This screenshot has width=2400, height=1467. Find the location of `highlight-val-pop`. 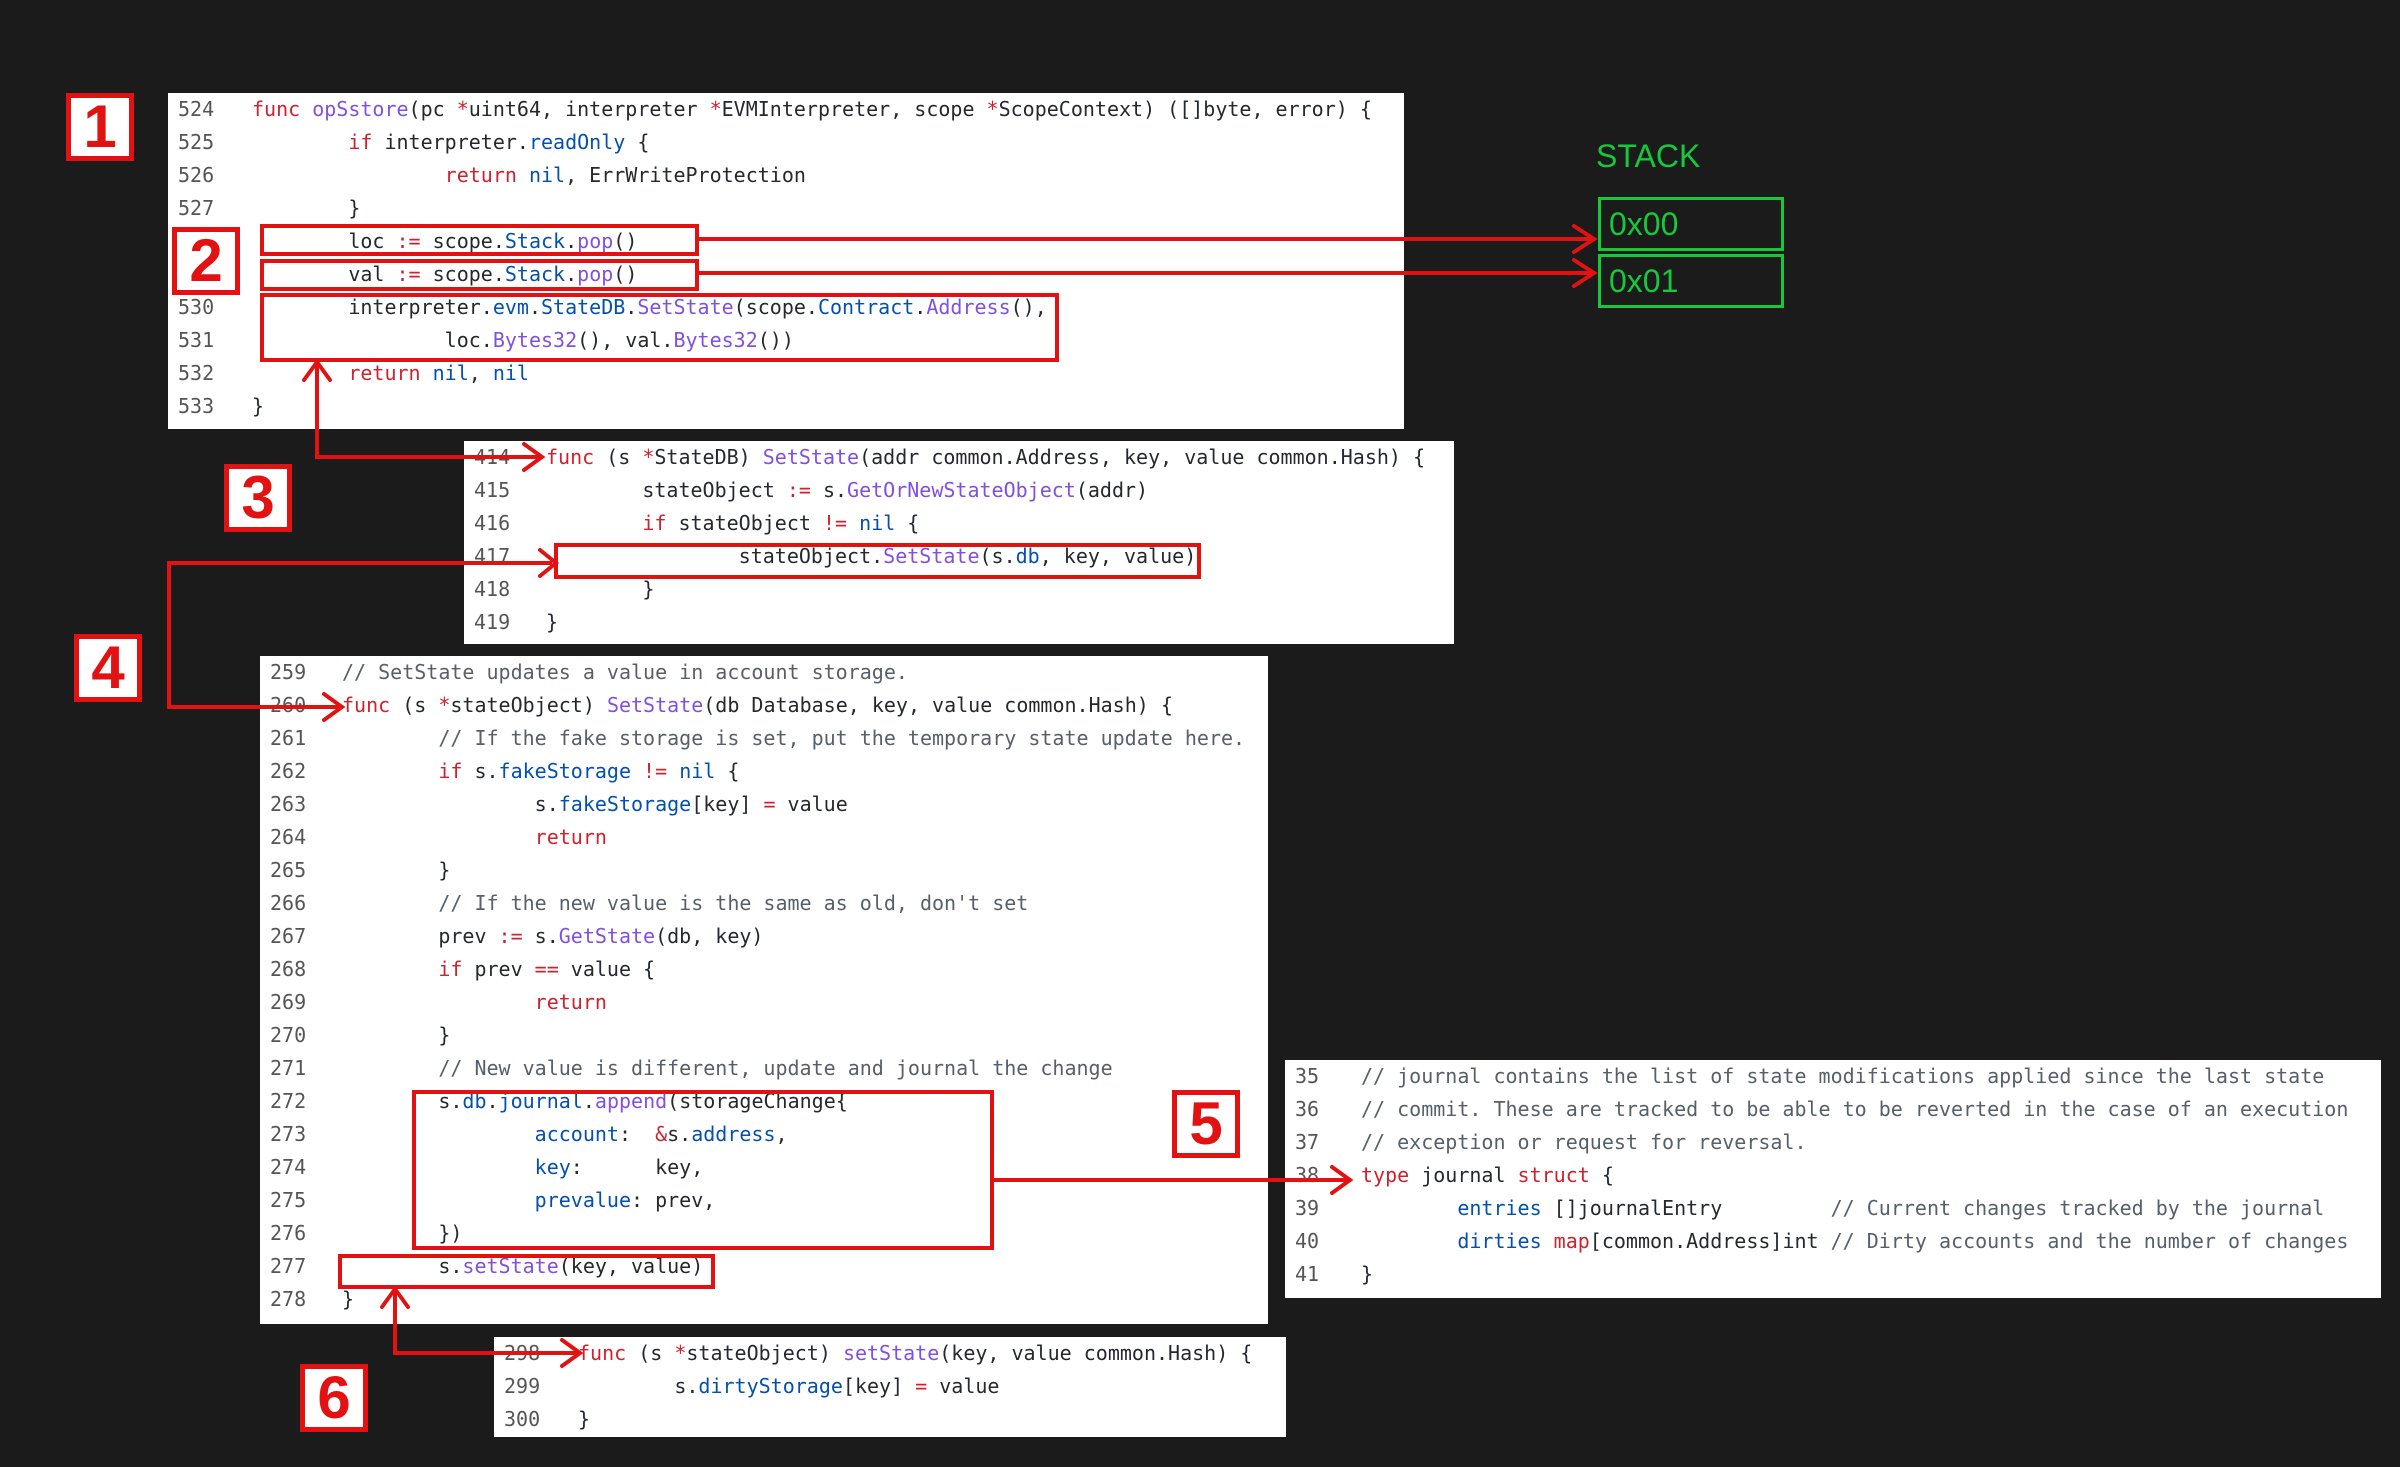

highlight-val-pop is located at coordinates (479, 275).